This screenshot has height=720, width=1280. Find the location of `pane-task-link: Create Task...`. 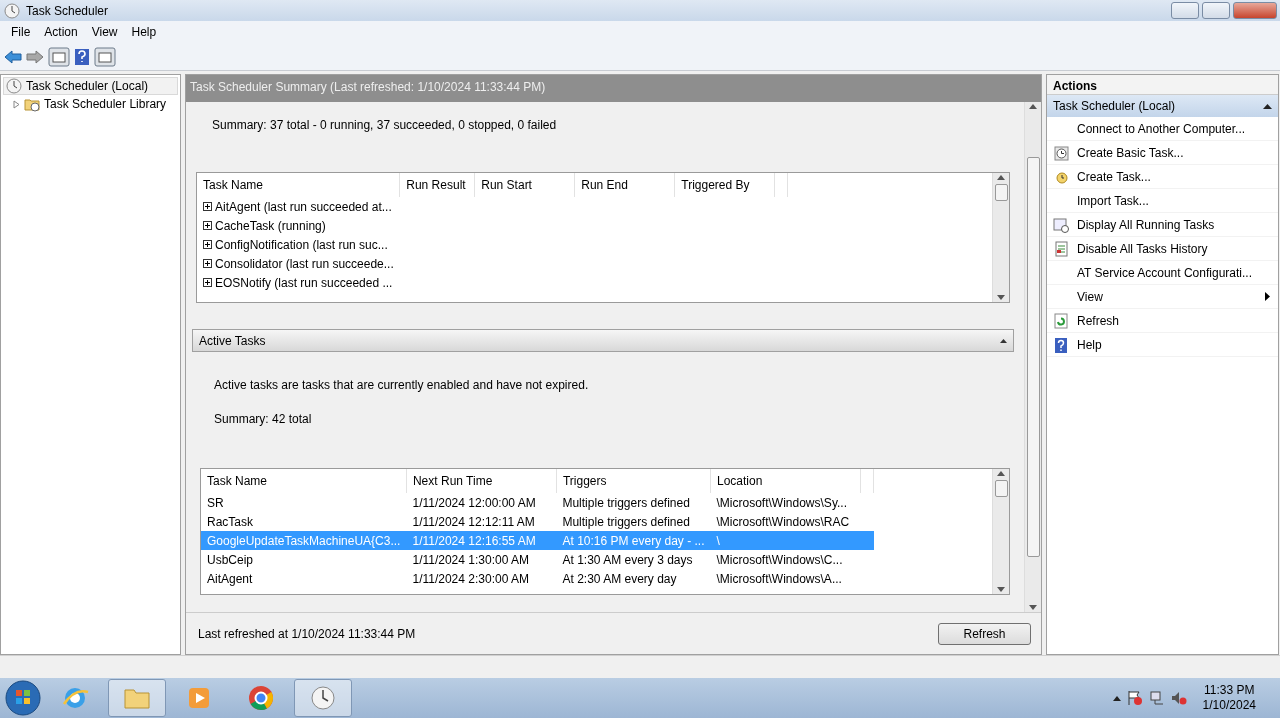

pane-task-link: Create Task... is located at coordinates (1162, 177).